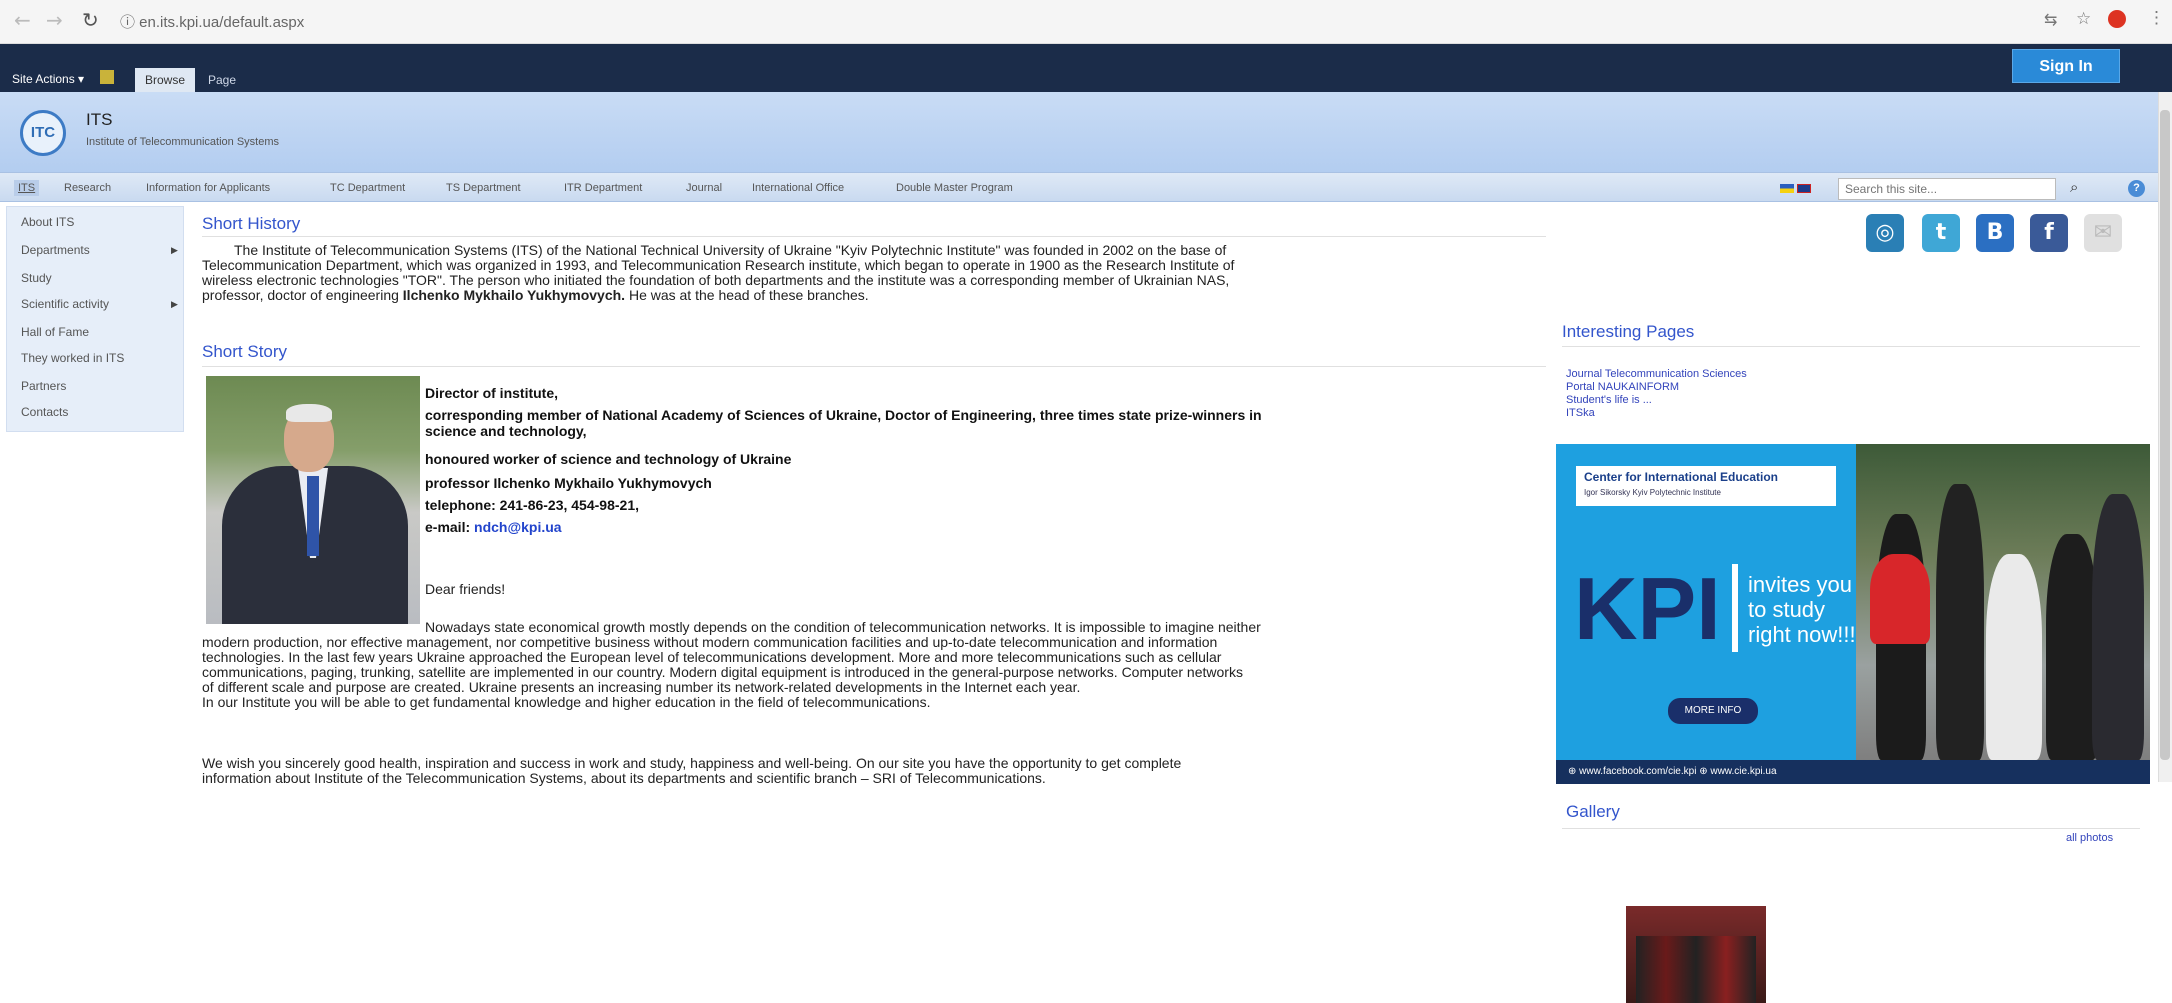 The image size is (2172, 1003). Describe the element at coordinates (55, 332) in the screenshot. I see `leftnav-item-hall-of-fame: Hall of Fame` at that location.